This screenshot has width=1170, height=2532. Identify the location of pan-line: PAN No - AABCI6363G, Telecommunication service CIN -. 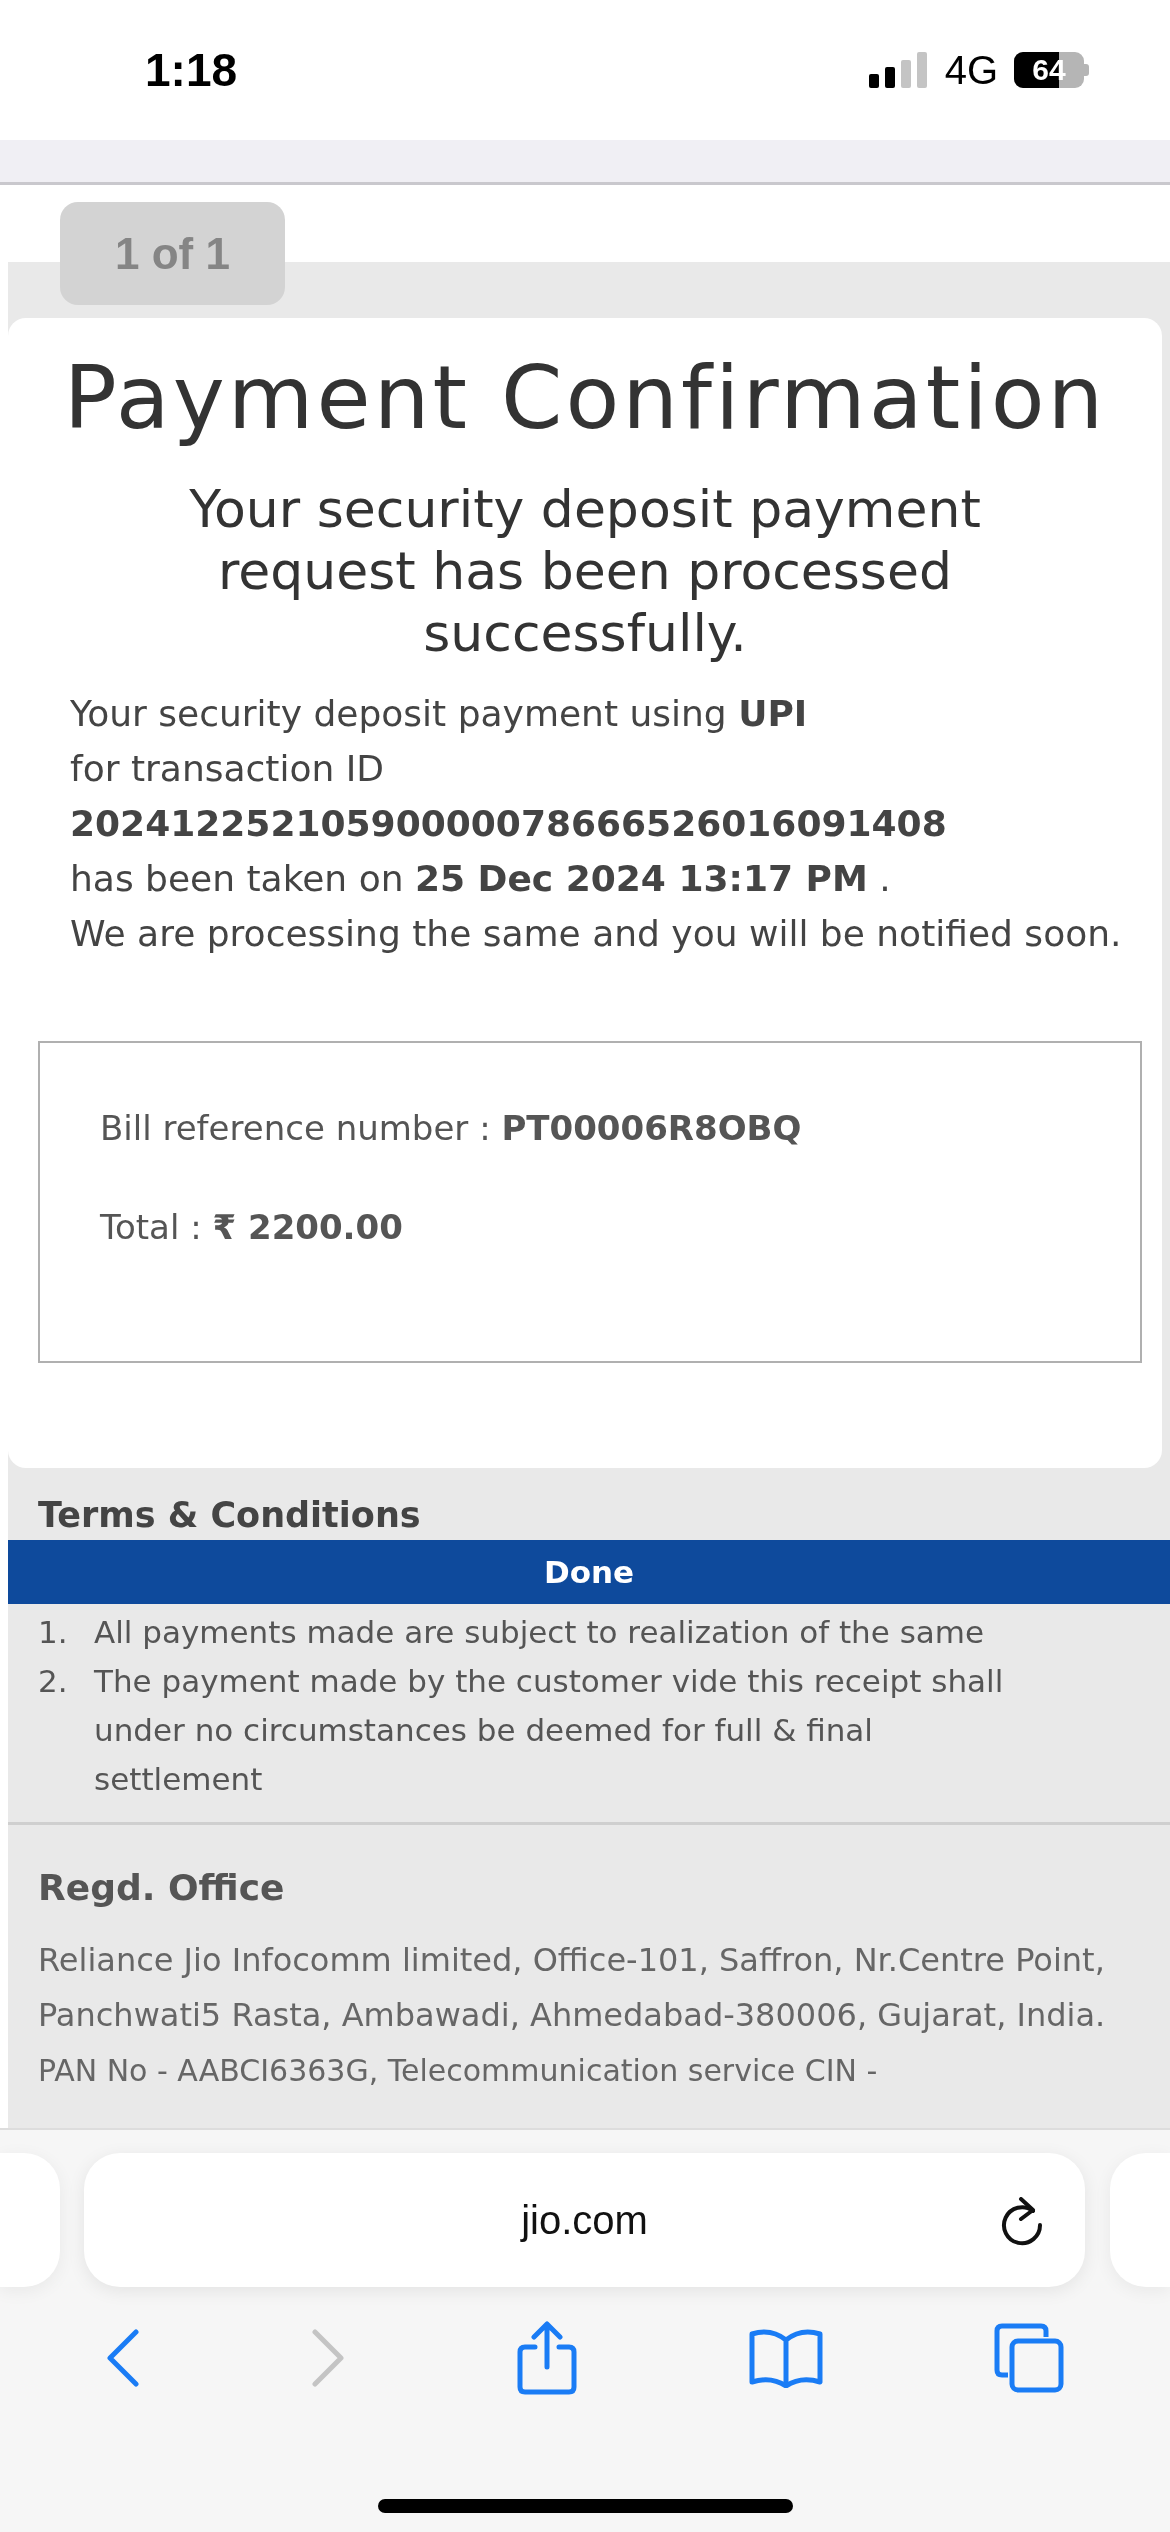
(458, 2071).